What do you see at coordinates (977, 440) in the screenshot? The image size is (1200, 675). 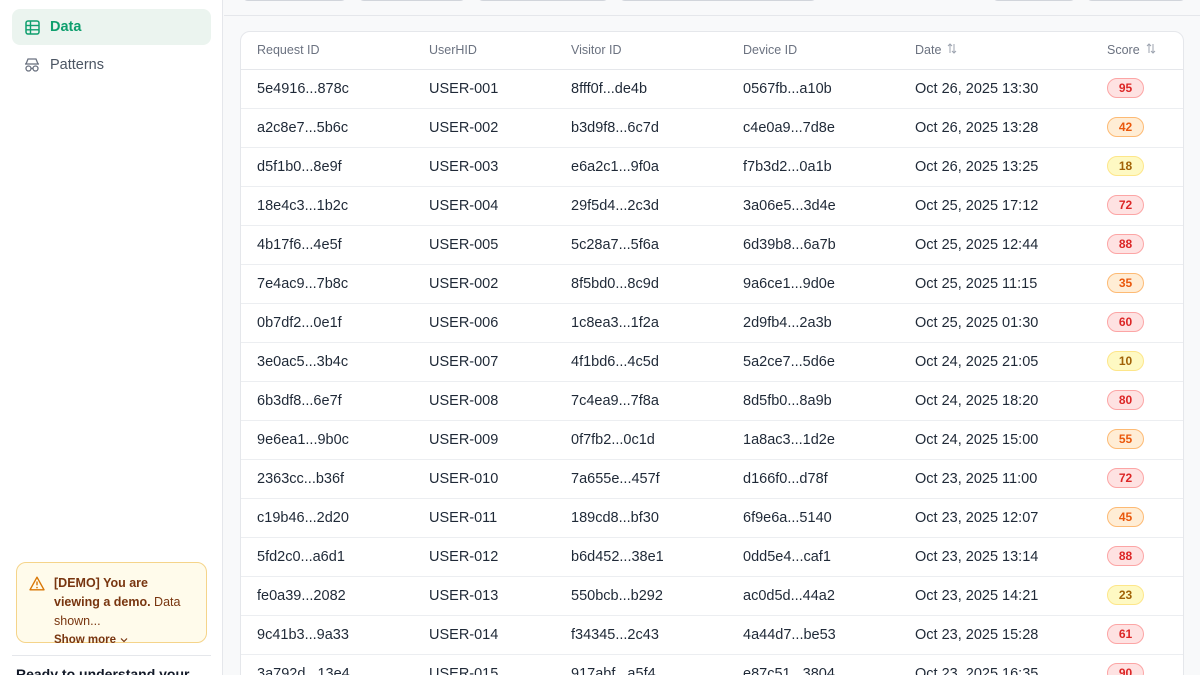 I see `cell-date: Oct 24, 2025 15:00` at bounding box center [977, 440].